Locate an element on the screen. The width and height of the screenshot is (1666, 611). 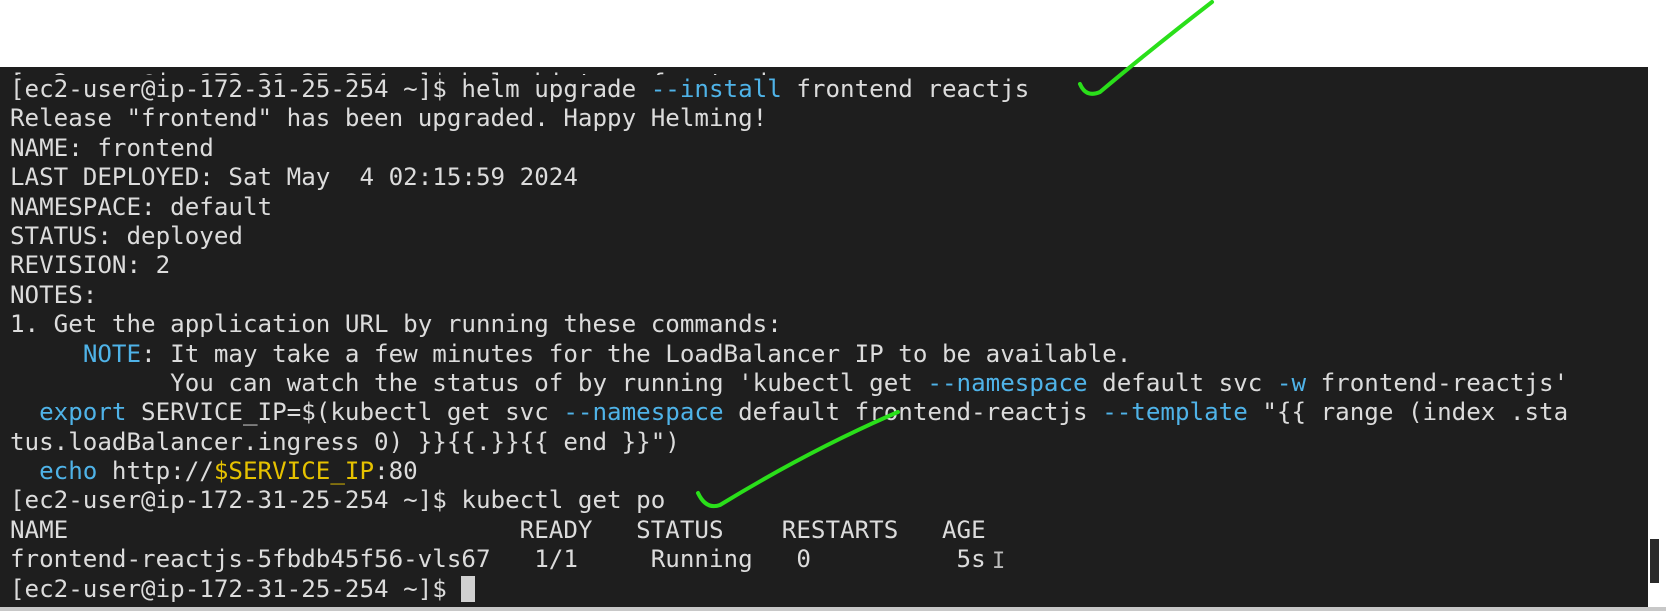
terminal-text-segment: -w is located at coordinates (1291, 382).